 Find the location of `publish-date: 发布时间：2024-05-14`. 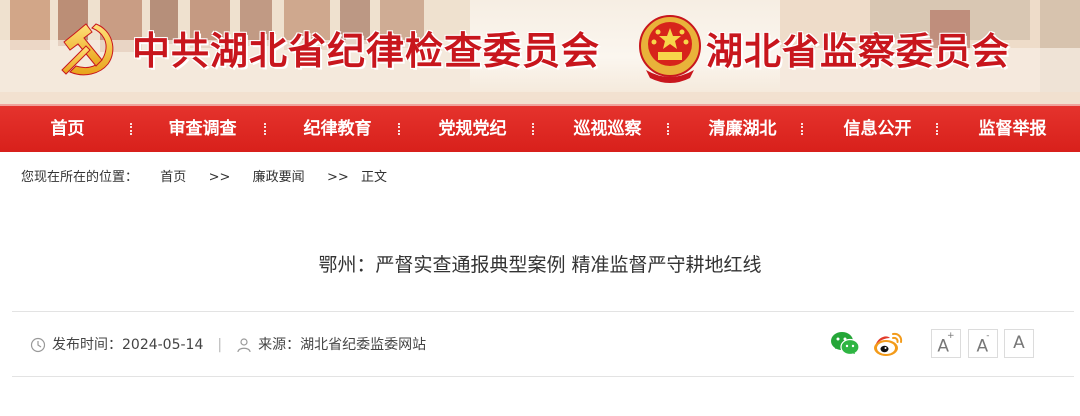

publish-date: 发布时间：2024-05-14 is located at coordinates (128, 345).